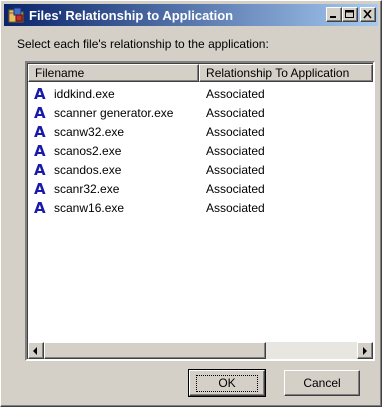  What do you see at coordinates (200, 131) in the screenshot?
I see `list-item: Ascanw32.exe Associated` at bounding box center [200, 131].